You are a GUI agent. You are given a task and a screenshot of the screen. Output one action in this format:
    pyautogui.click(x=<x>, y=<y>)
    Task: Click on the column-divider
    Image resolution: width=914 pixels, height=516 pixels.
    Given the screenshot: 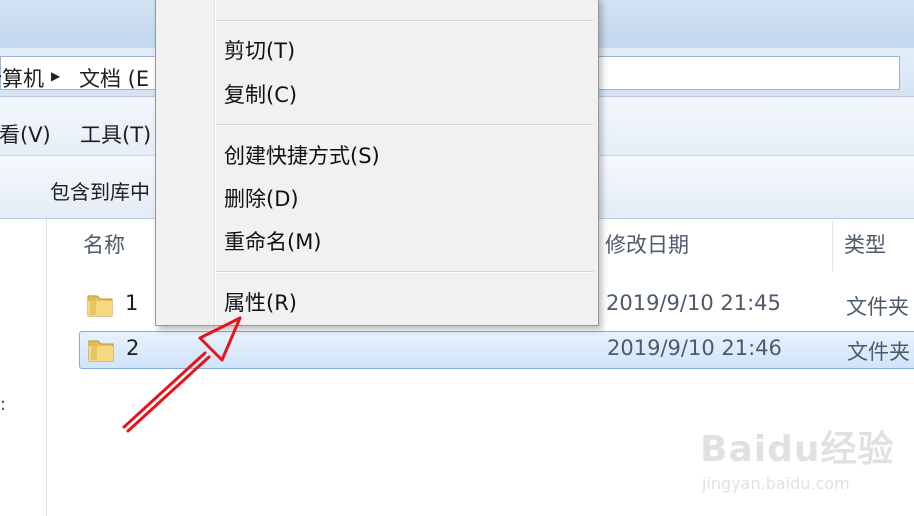 What is the action you would take?
    pyautogui.click(x=832, y=246)
    